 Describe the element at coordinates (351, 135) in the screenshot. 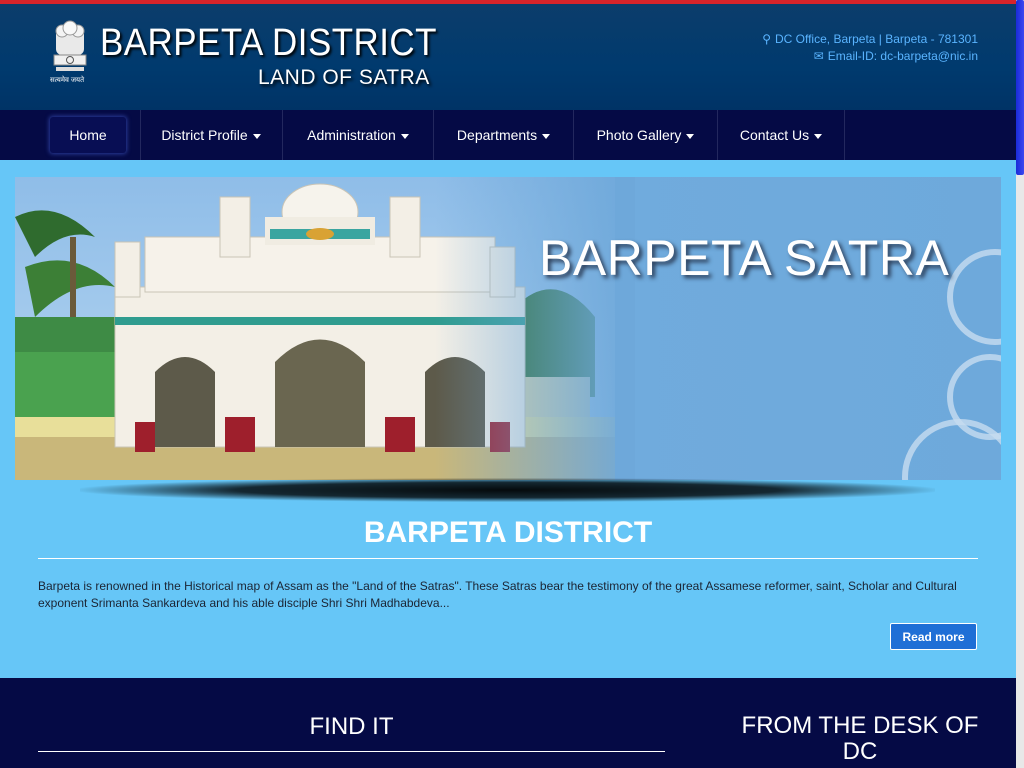

I see `nav-label: Administration` at that location.